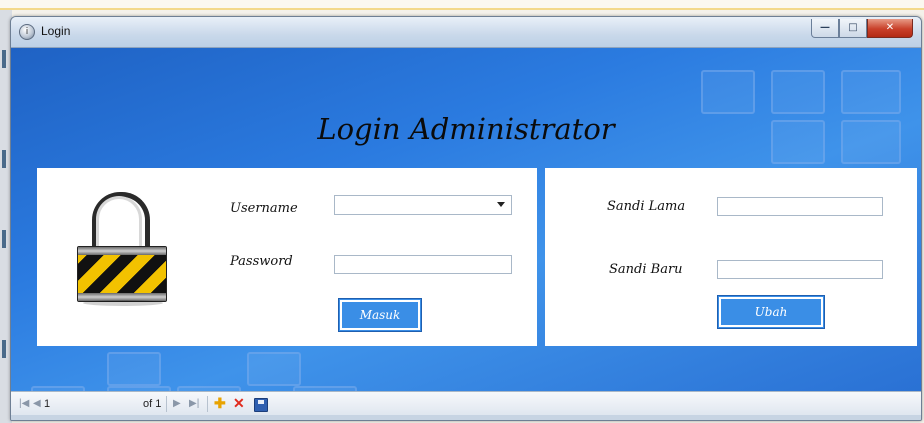 The image size is (924, 423). I want to click on maximize-button: □, so click(853, 28).